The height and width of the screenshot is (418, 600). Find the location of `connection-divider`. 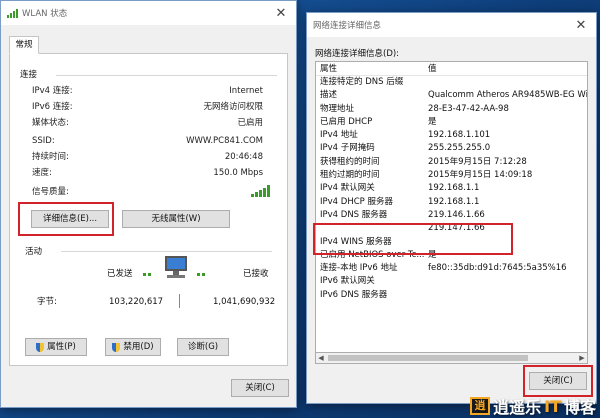

connection-divider is located at coordinates (166, 75).